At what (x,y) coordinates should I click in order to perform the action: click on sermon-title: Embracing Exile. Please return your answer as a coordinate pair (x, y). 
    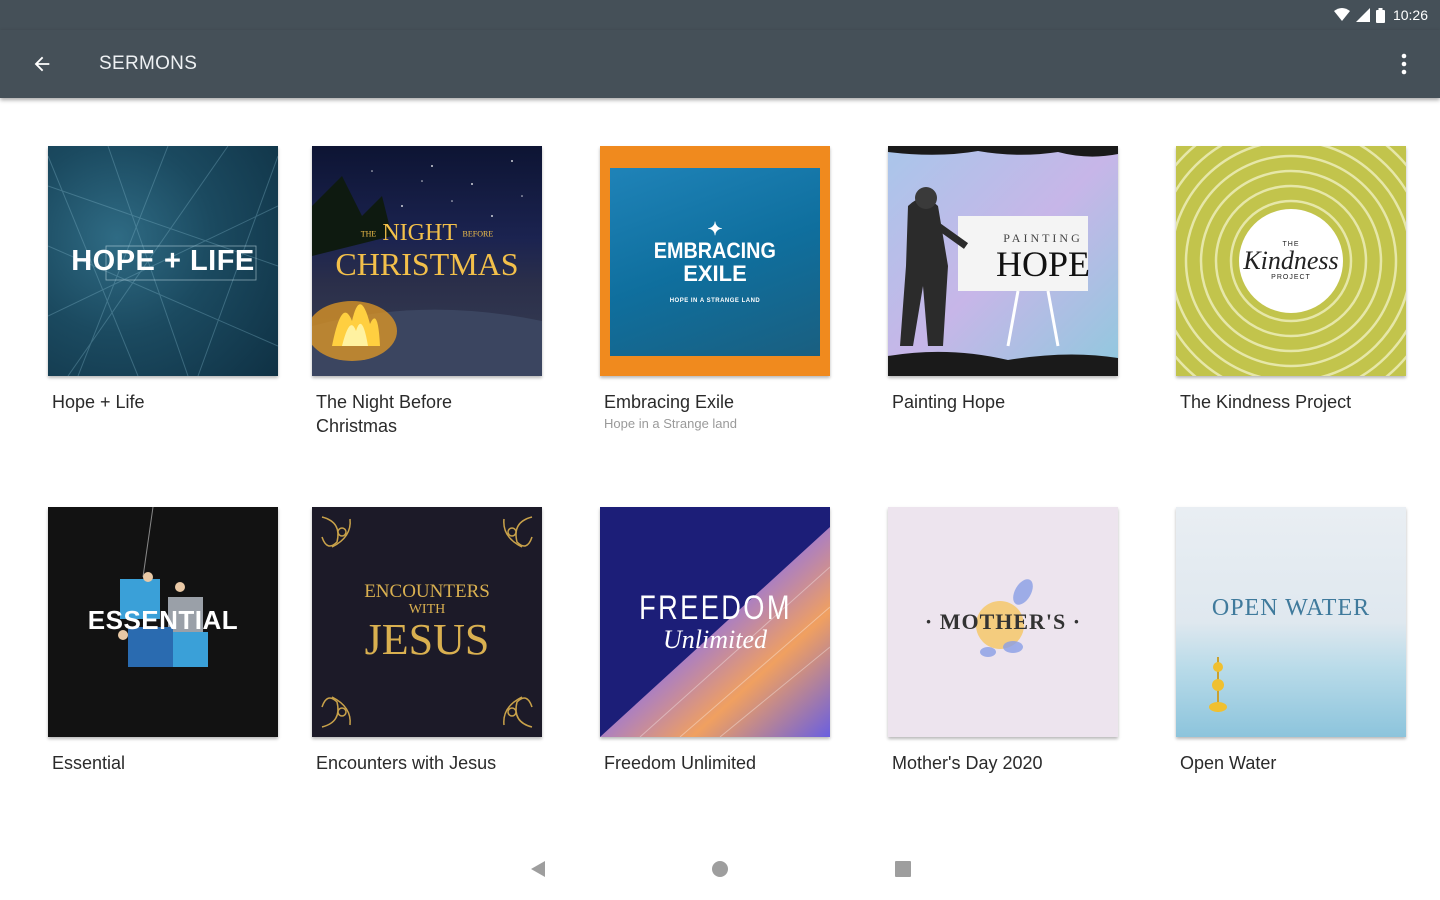
    Looking at the image, I should click on (669, 402).